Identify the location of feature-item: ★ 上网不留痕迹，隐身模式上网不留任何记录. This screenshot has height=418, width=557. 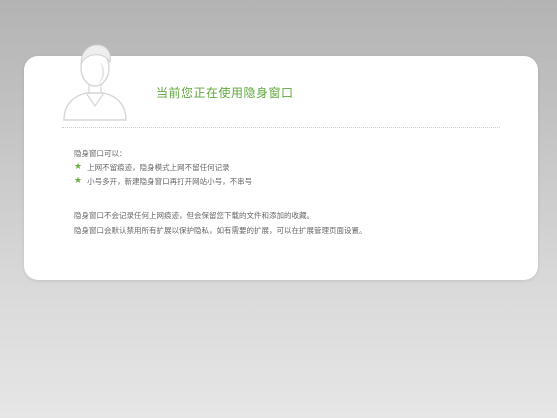
(152, 167).